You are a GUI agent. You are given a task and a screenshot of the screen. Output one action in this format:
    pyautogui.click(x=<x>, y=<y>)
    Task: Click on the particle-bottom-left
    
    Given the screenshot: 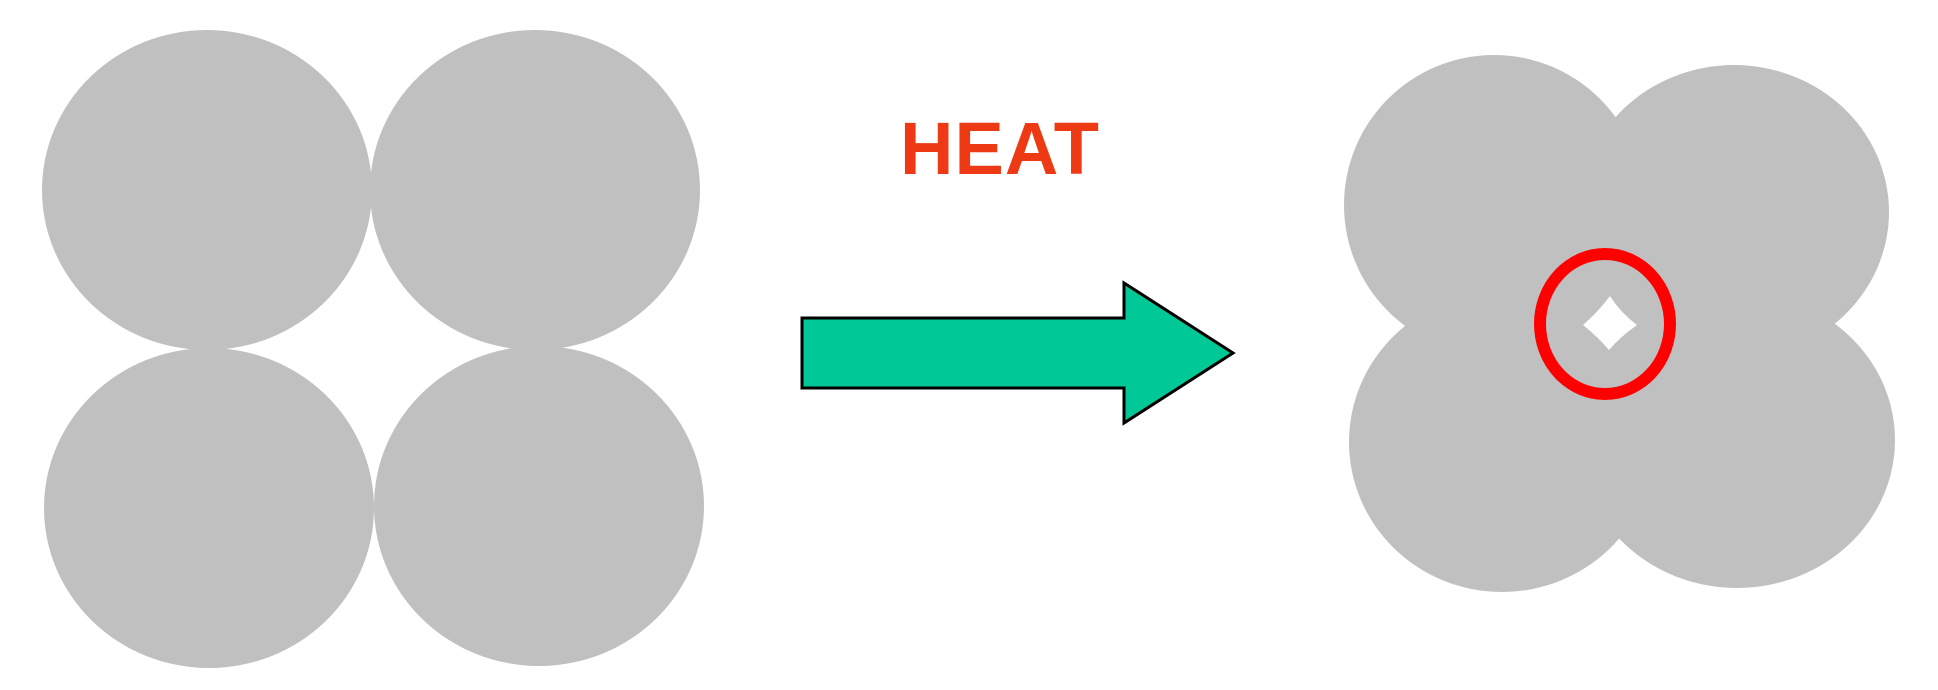 What is the action you would take?
    pyautogui.click(x=209, y=508)
    